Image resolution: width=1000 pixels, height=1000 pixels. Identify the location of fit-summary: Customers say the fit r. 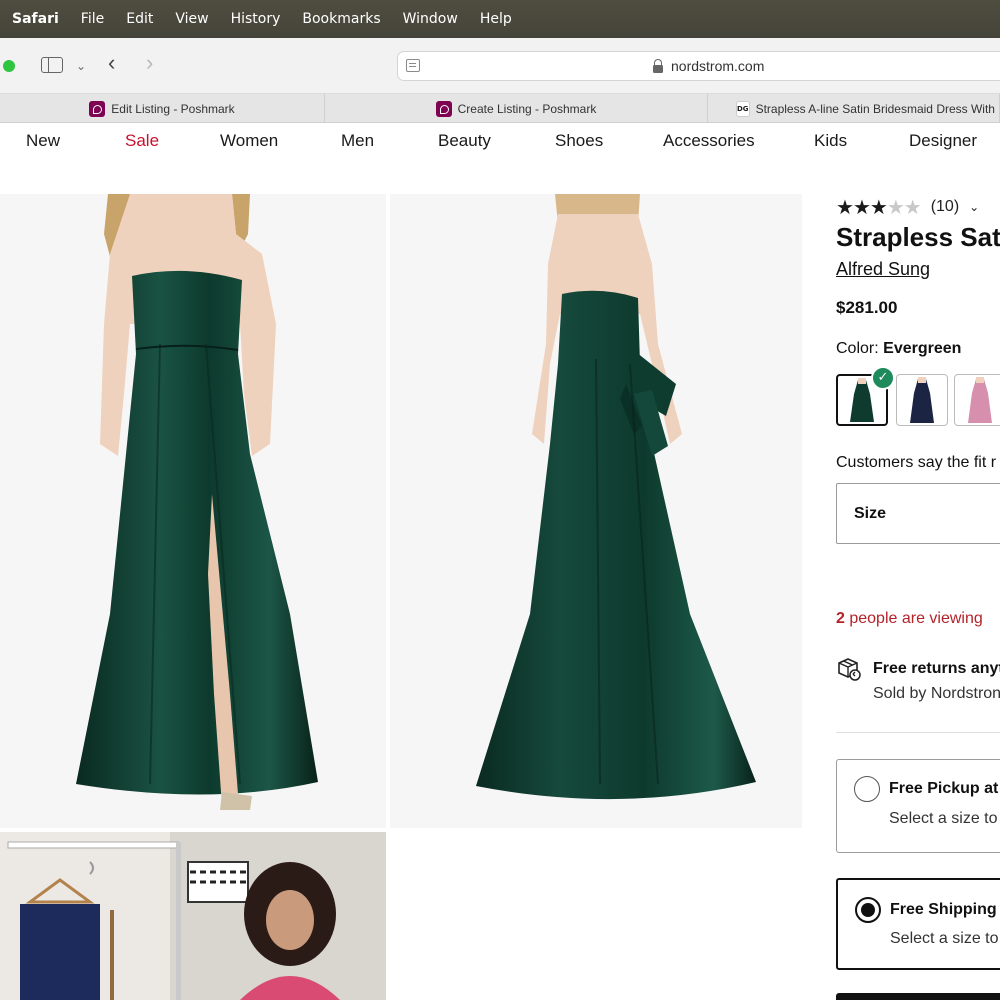
(916, 463).